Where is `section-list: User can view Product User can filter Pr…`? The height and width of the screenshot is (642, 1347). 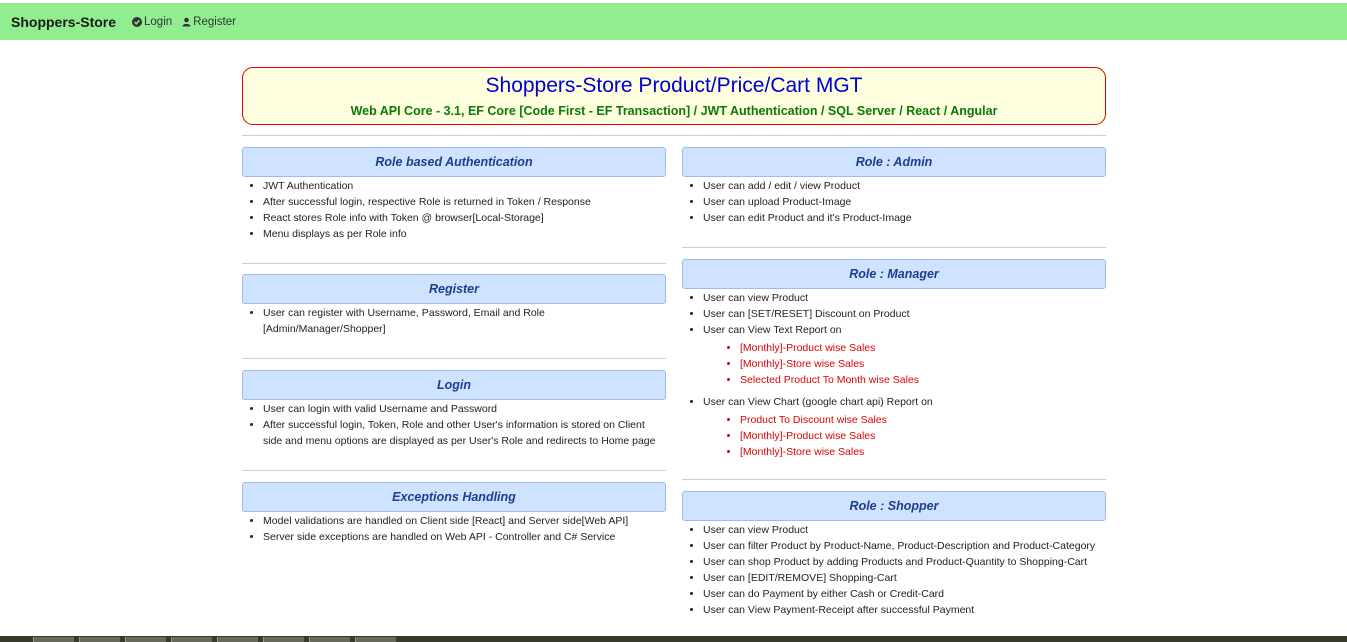 section-list: User can view Product User can filter Pr… is located at coordinates (894, 570).